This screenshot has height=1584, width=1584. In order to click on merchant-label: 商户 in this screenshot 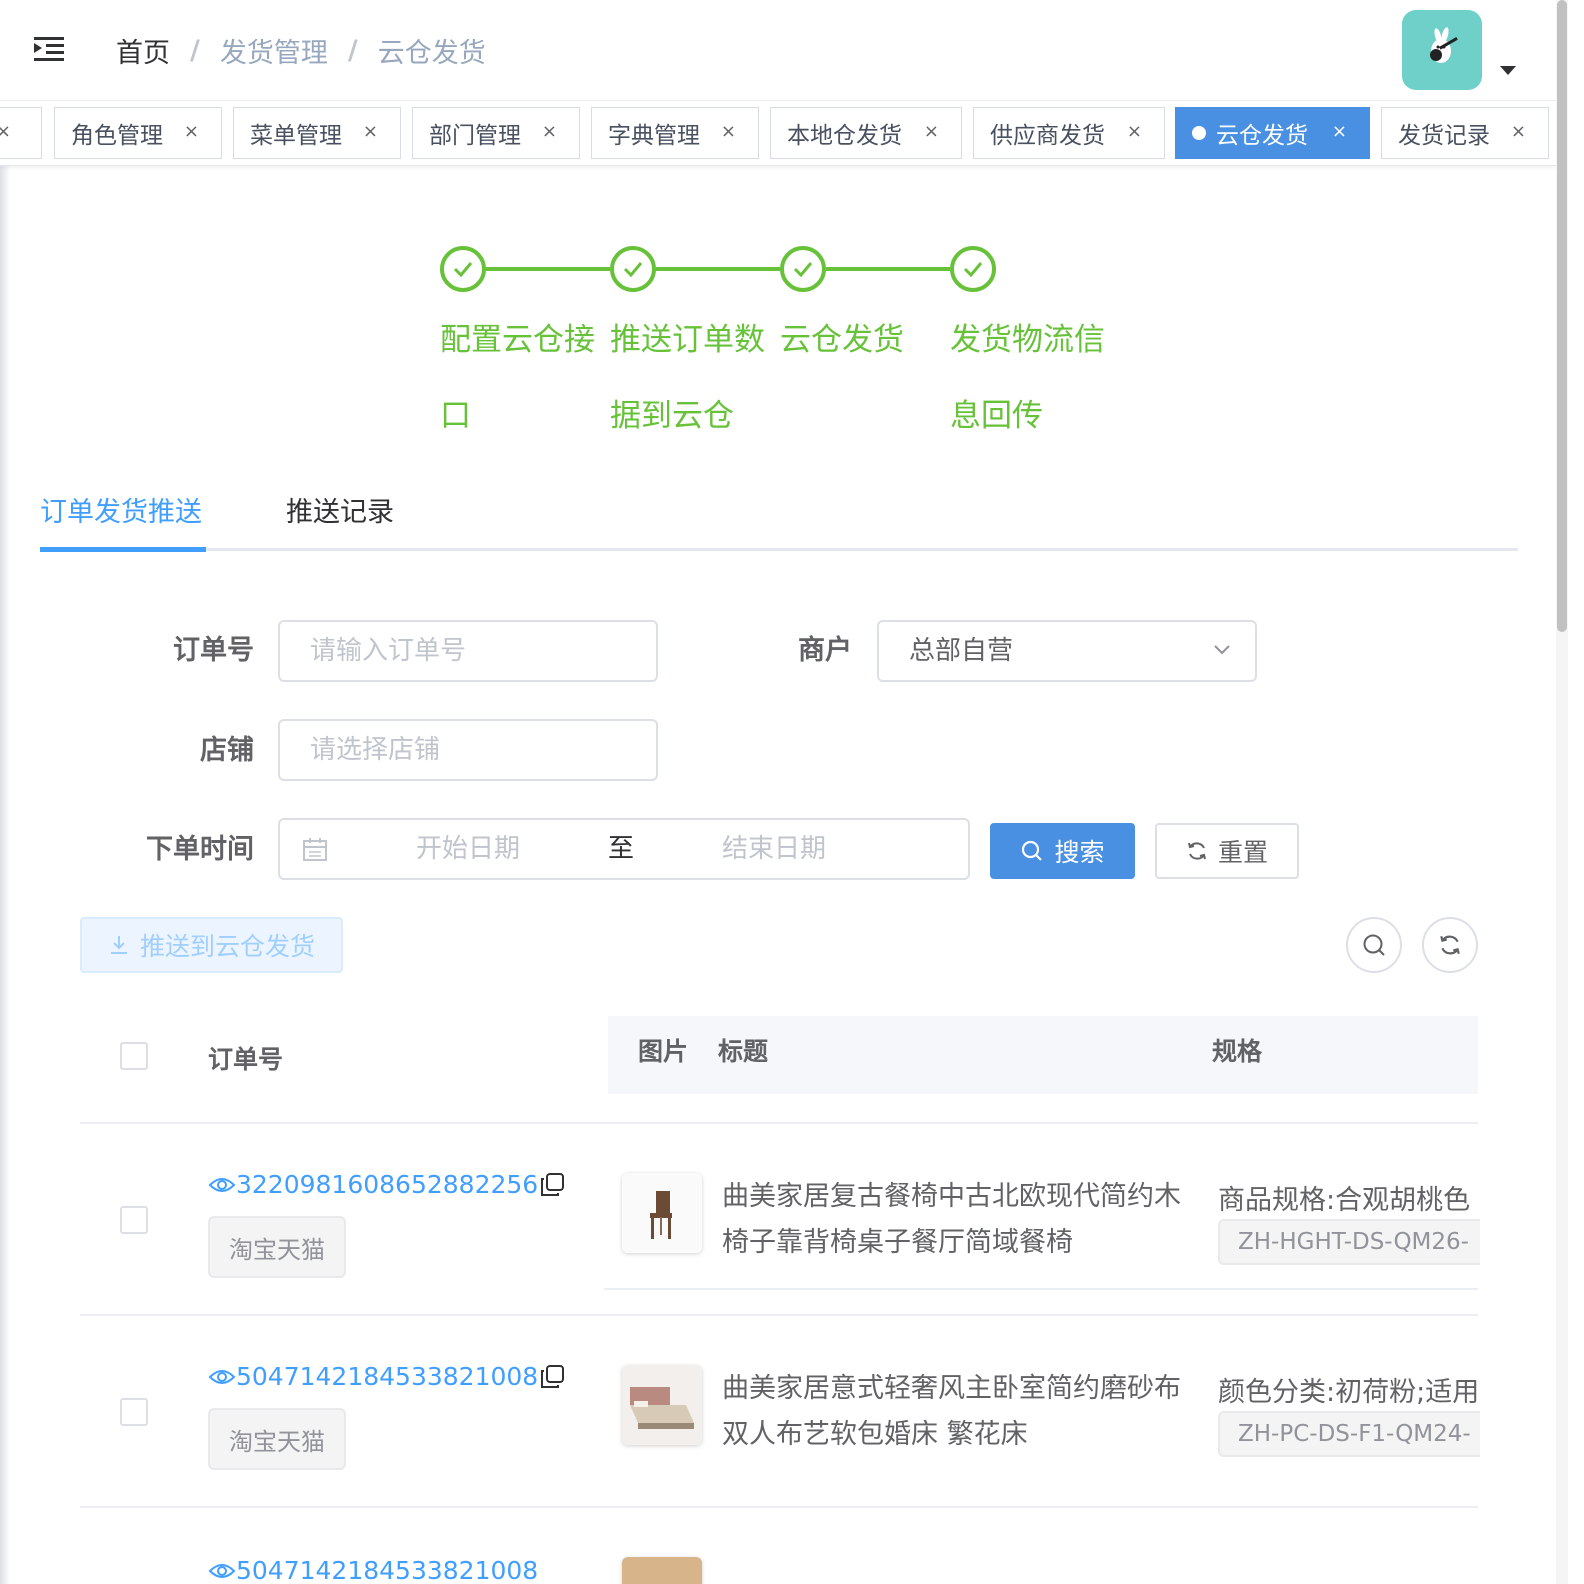, I will do `click(825, 650)`.